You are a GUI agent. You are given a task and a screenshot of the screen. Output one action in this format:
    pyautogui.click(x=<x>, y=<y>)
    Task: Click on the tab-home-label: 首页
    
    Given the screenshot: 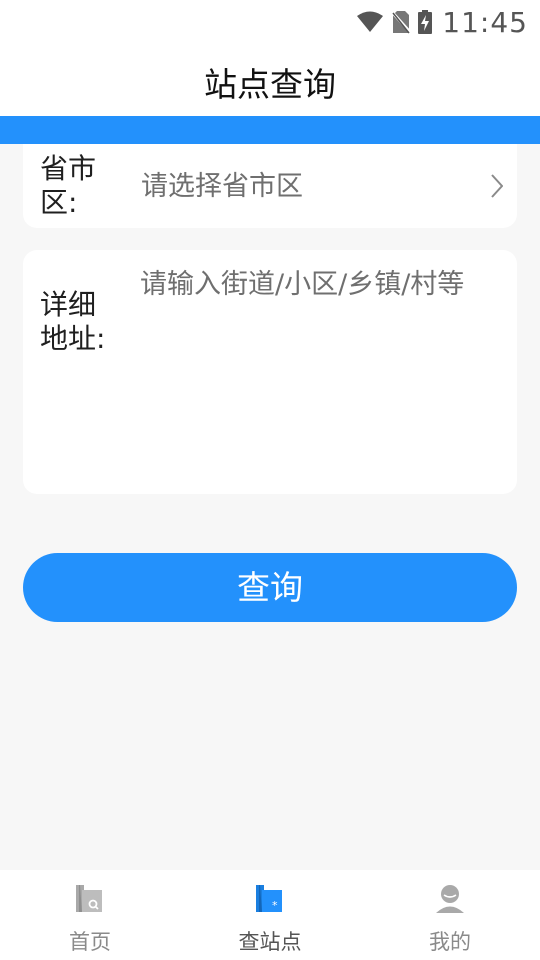 What is the action you would take?
    pyautogui.click(x=90, y=942)
    